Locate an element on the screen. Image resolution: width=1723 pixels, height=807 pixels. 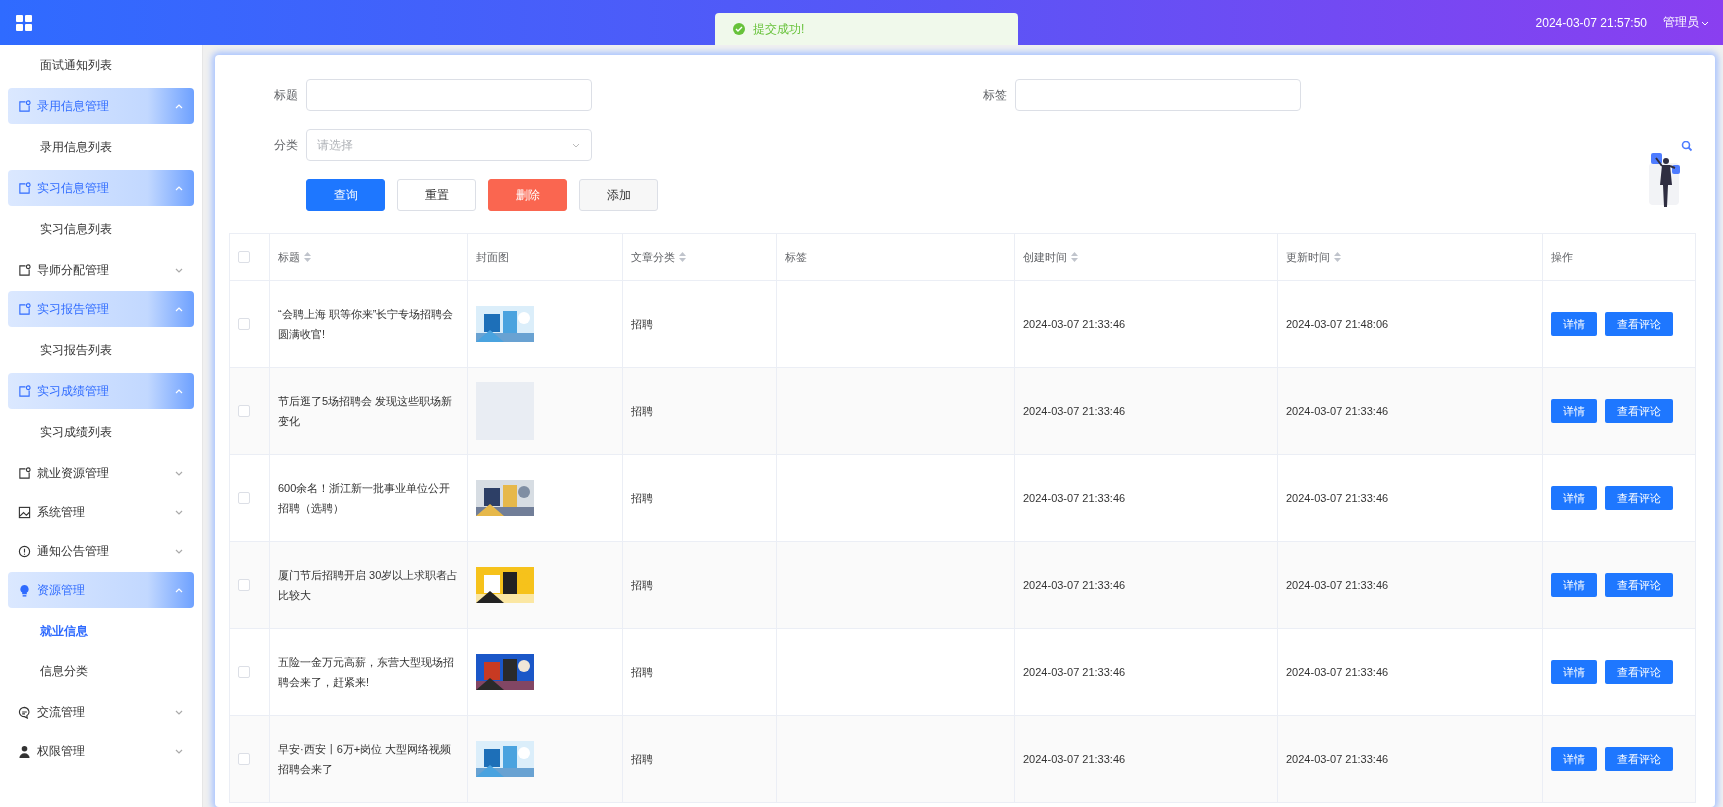
sidebar-item: 信息分类 is located at coordinates (101, 671).